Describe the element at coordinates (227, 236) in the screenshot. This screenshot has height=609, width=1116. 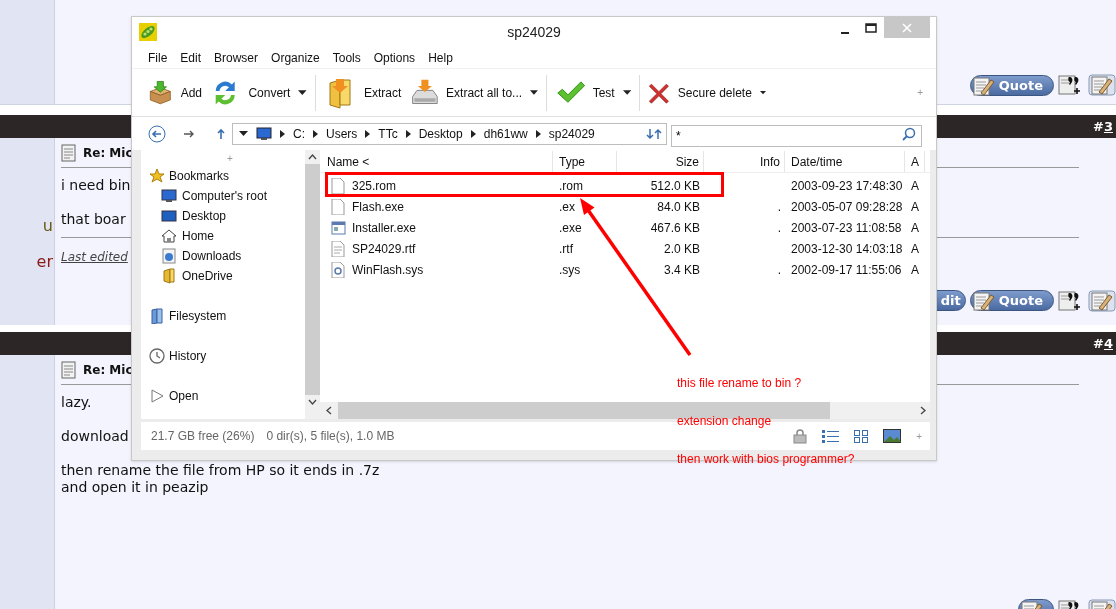
I see `sidebar-item: Home` at that location.